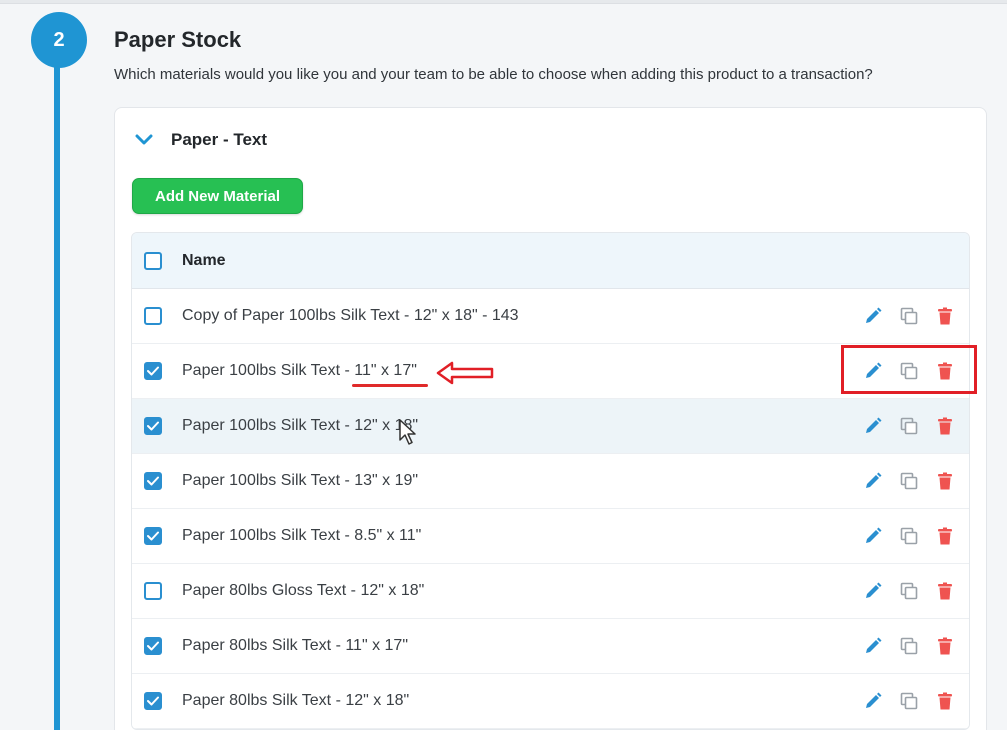  What do you see at coordinates (144, 140) in the screenshot?
I see `chevron-down-icon` at bounding box center [144, 140].